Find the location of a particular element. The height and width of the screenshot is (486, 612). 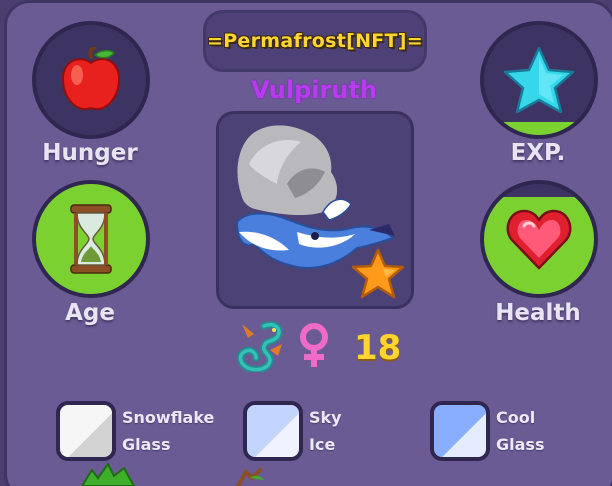

swatch-cool-glass-label: Cool Glass is located at coordinates (520, 431).